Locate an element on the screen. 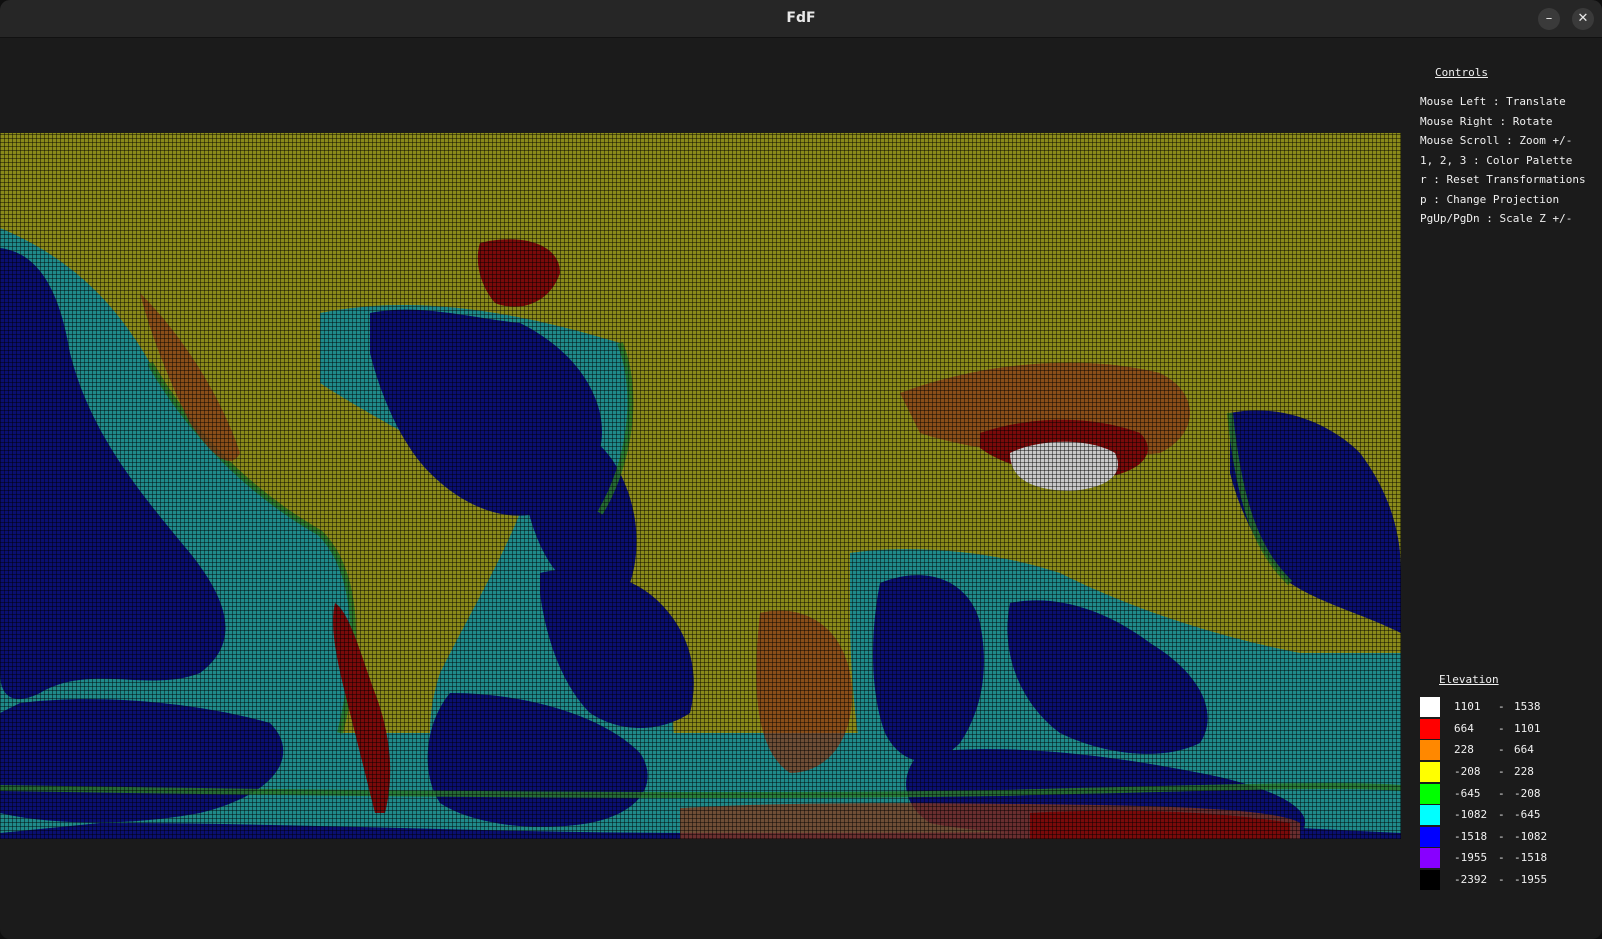 The image size is (1602, 939). title-bar: FdF – ✕ is located at coordinates (801, 19).